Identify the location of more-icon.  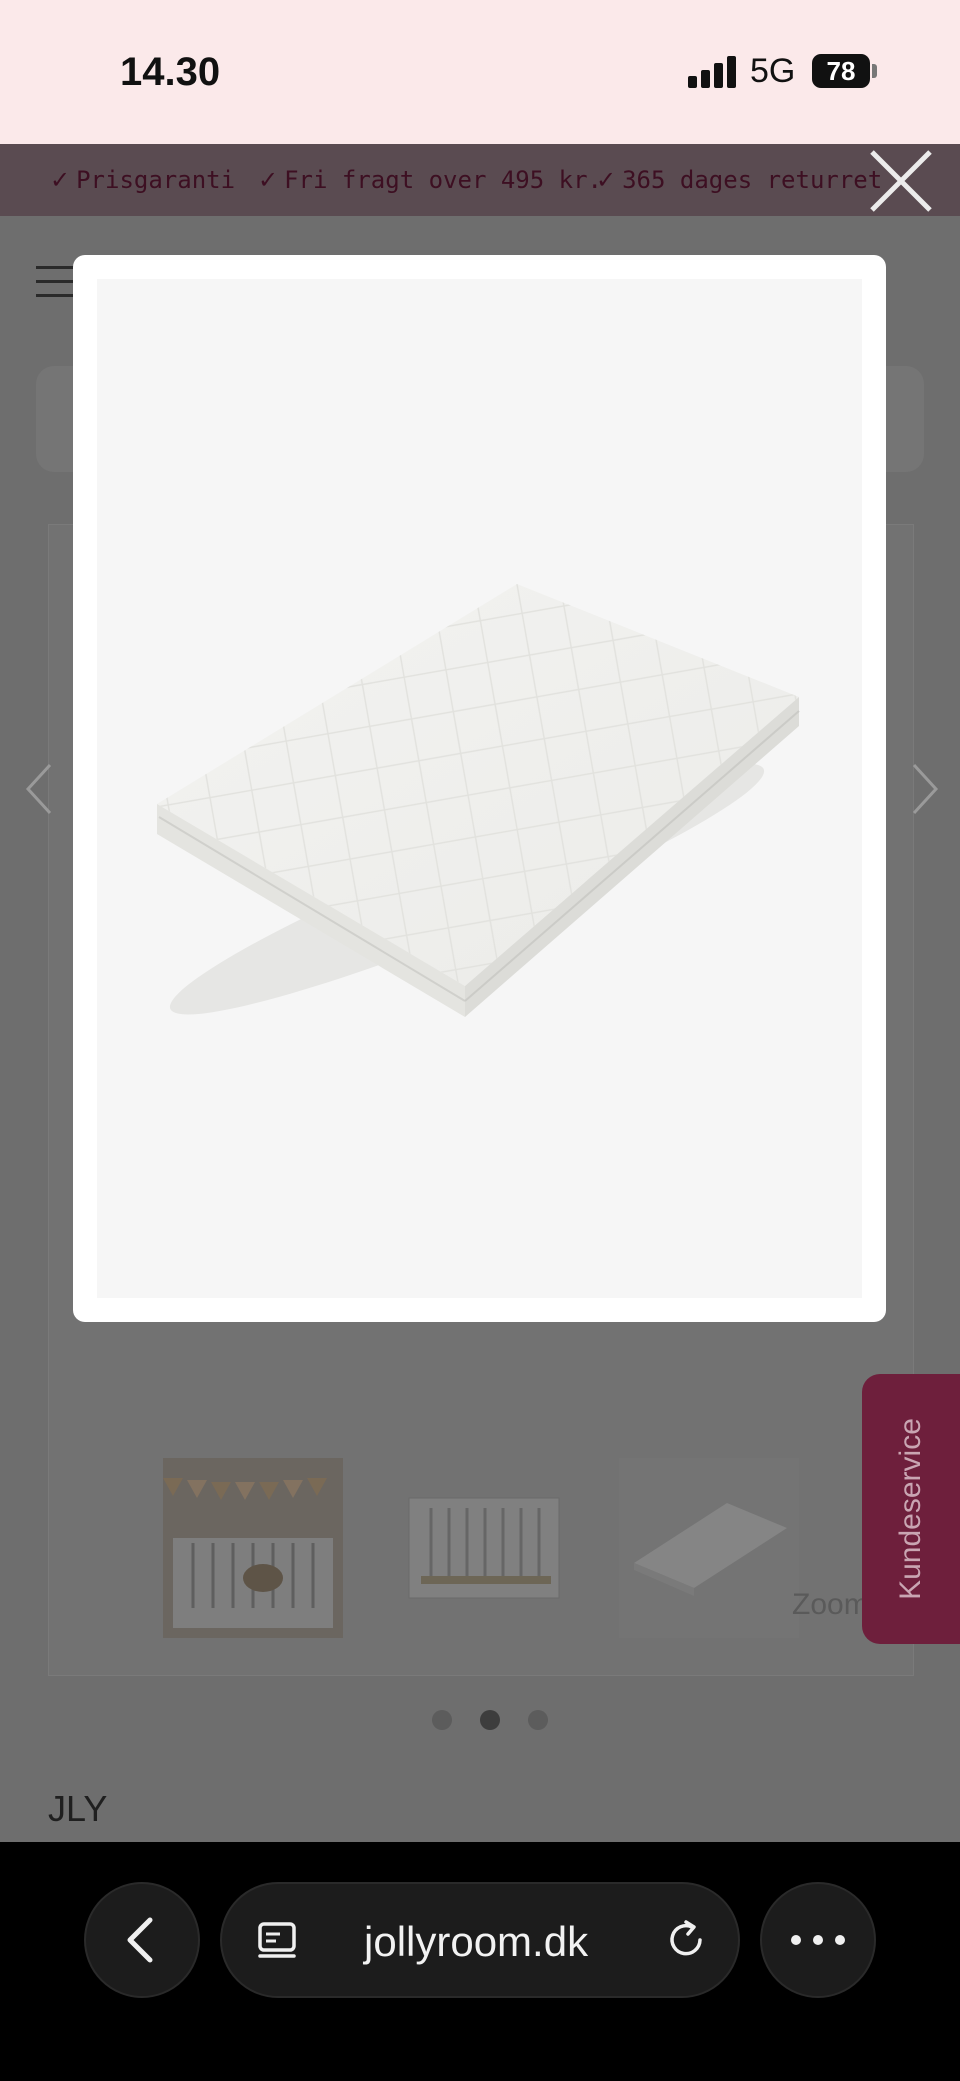
(818, 1940).